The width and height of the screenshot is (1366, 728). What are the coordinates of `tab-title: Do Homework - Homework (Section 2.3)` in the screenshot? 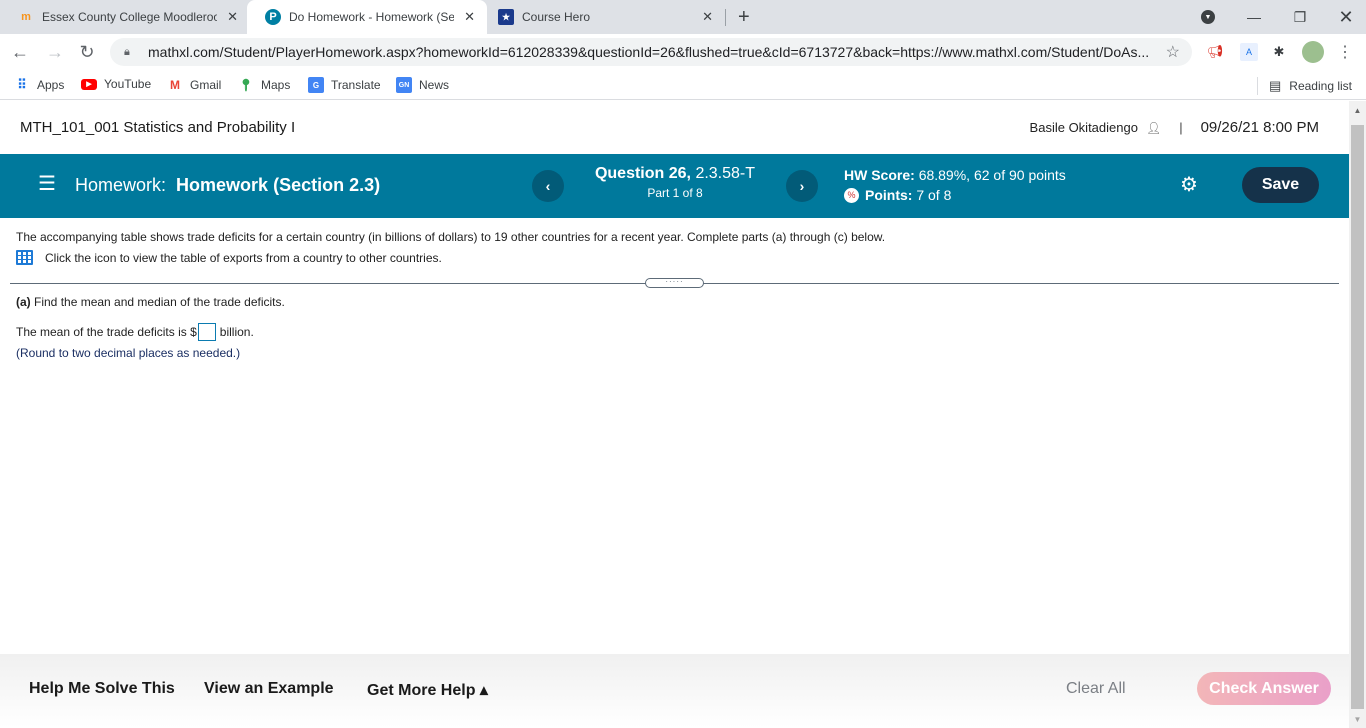 It's located at (371, 17).